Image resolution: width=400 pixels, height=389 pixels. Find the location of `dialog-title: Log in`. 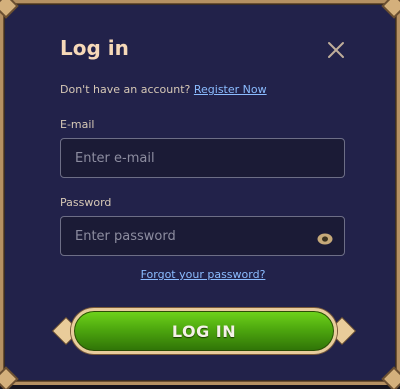

dialog-title: Log in is located at coordinates (94, 48).